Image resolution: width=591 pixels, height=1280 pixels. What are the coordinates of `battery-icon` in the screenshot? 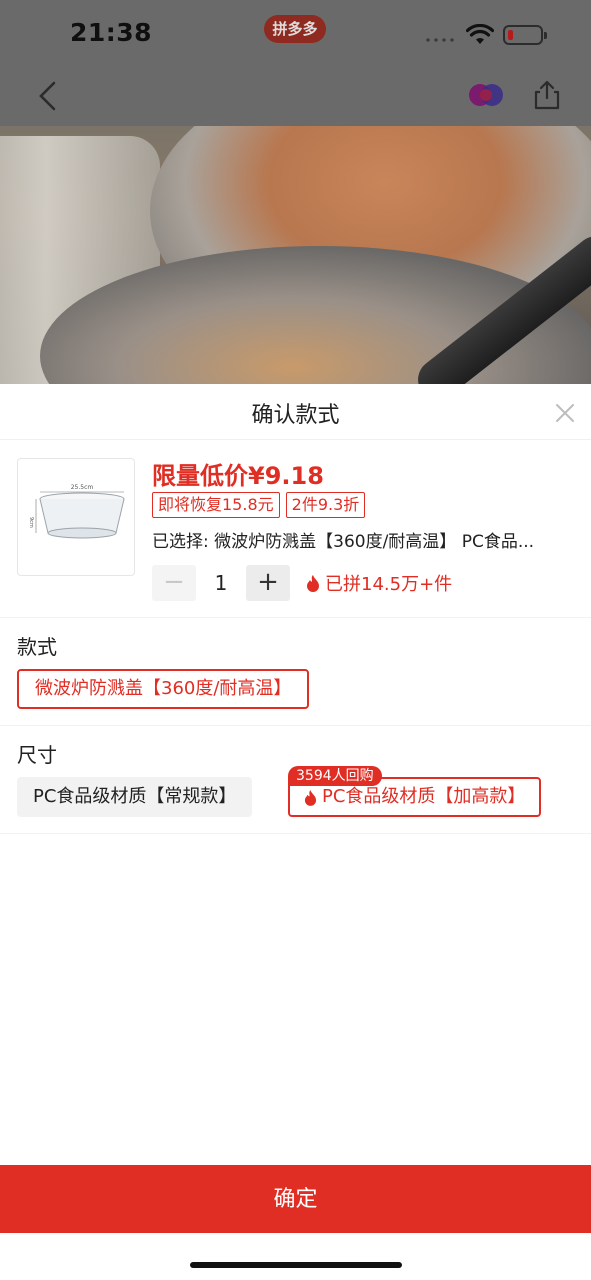 It's located at (525, 35).